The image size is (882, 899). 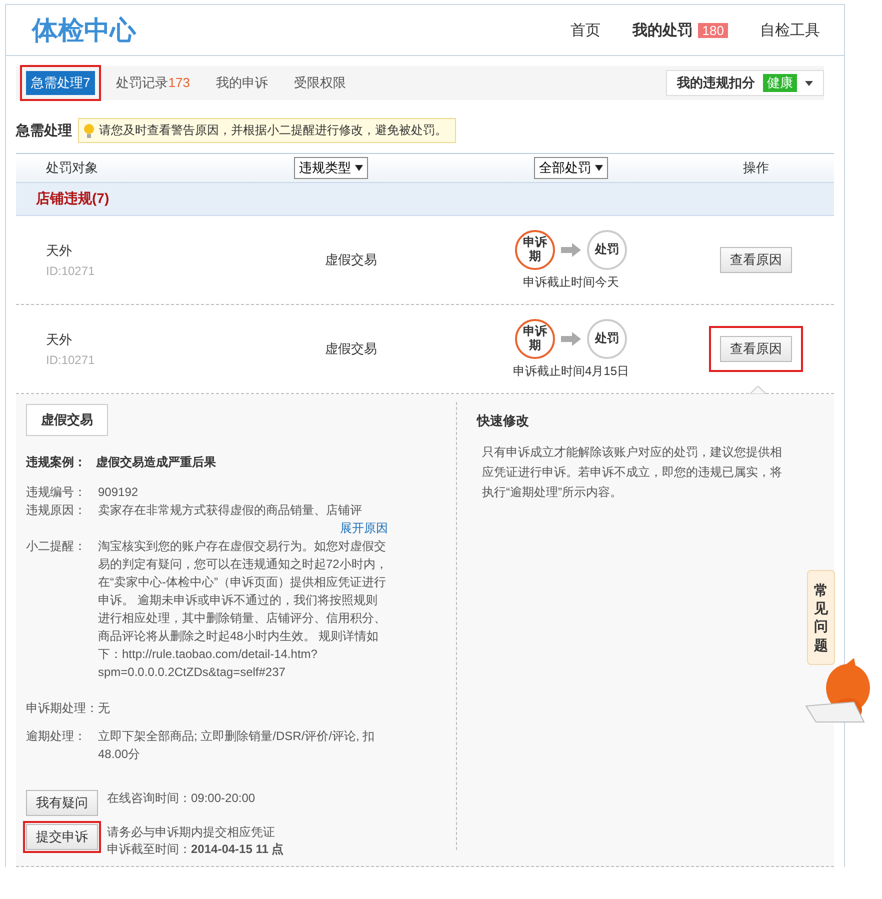 What do you see at coordinates (56, 492) in the screenshot?
I see `field-label: 违规编号：` at bounding box center [56, 492].